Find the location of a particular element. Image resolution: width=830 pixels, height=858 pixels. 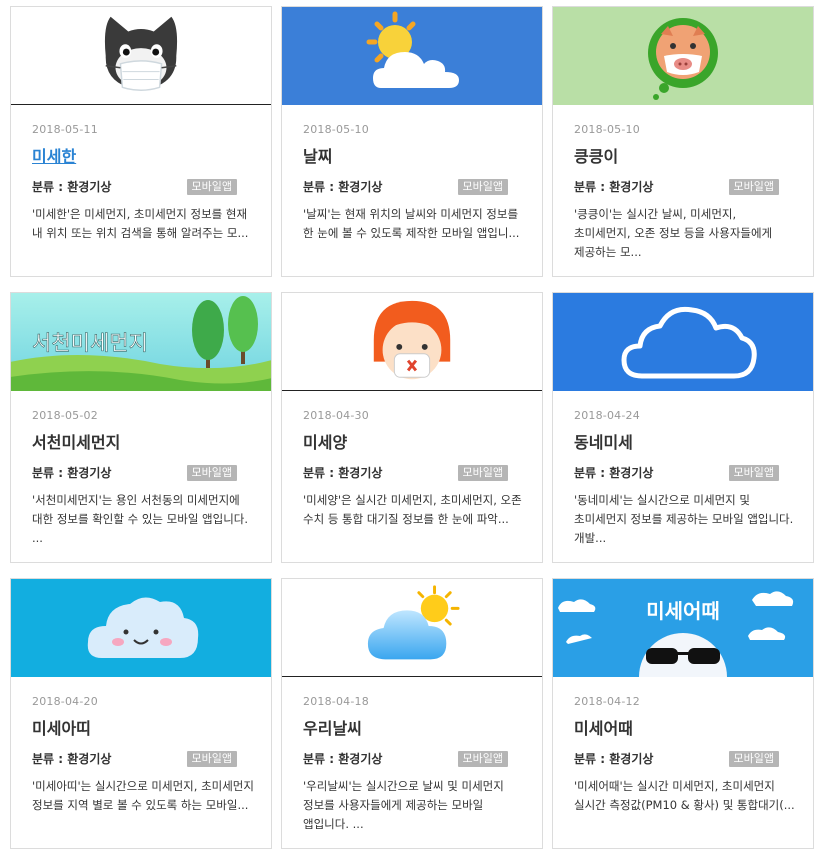

cloud-sun-icon is located at coordinates (412, 628).